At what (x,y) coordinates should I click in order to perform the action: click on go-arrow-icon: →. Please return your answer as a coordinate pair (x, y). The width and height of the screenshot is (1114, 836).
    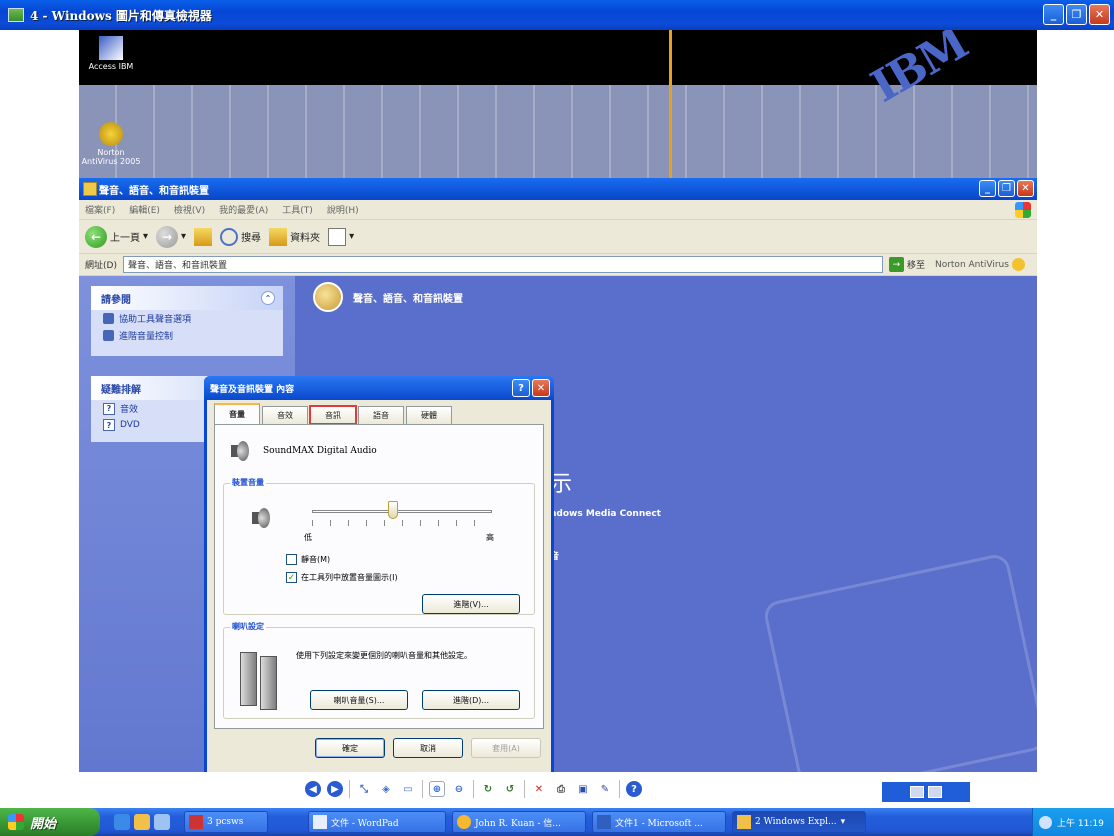
    Looking at the image, I should click on (896, 264).